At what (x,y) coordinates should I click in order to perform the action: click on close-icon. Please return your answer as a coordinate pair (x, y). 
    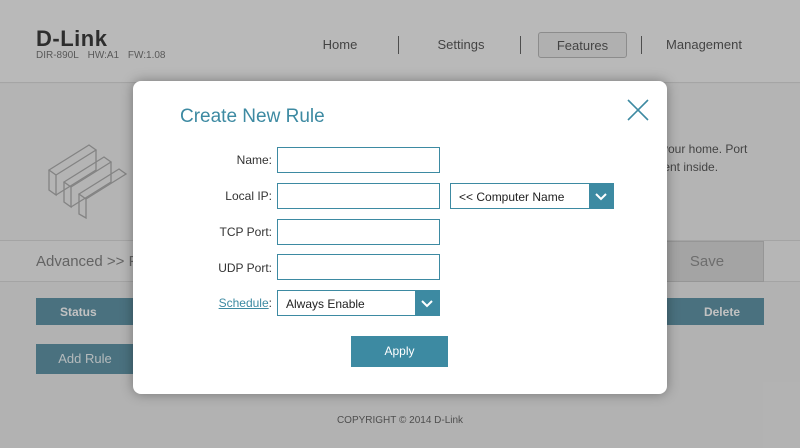
    Looking at the image, I should click on (638, 110).